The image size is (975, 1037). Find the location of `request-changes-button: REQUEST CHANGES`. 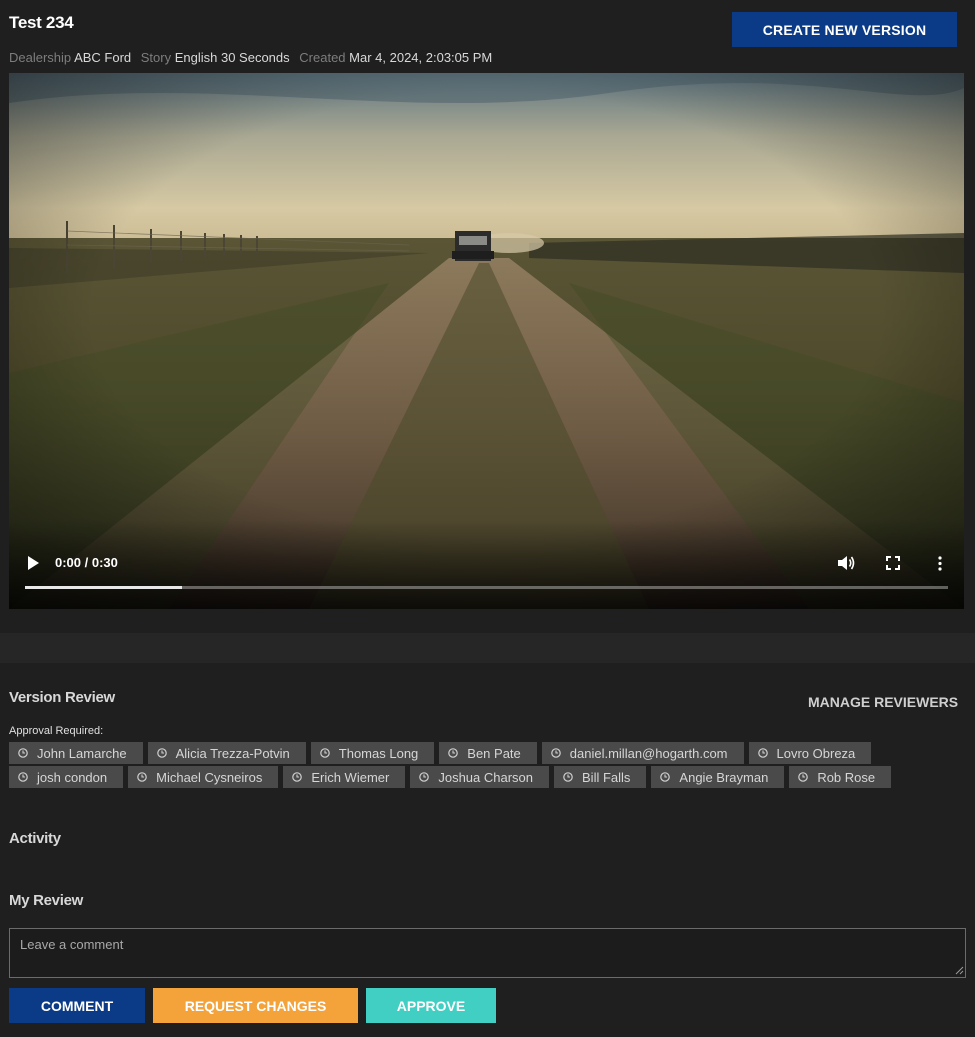

request-changes-button: REQUEST CHANGES is located at coordinates (255, 1005).